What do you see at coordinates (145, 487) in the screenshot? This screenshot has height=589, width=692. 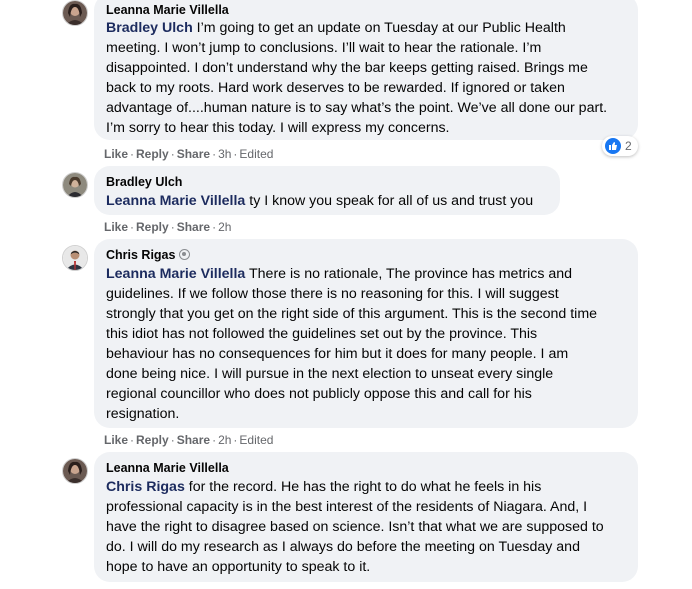 I see `mention-link: Chris Rigas` at bounding box center [145, 487].